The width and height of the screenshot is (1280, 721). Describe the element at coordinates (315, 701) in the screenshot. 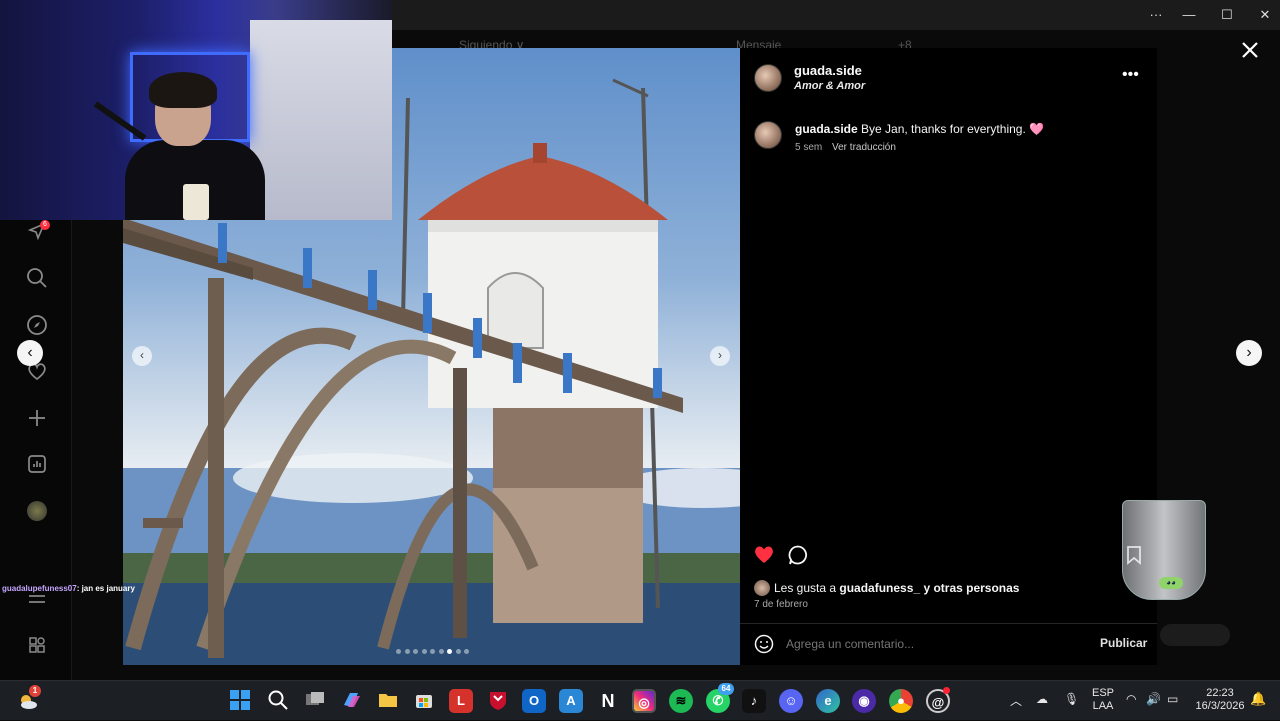

I see `task-view-icon` at that location.